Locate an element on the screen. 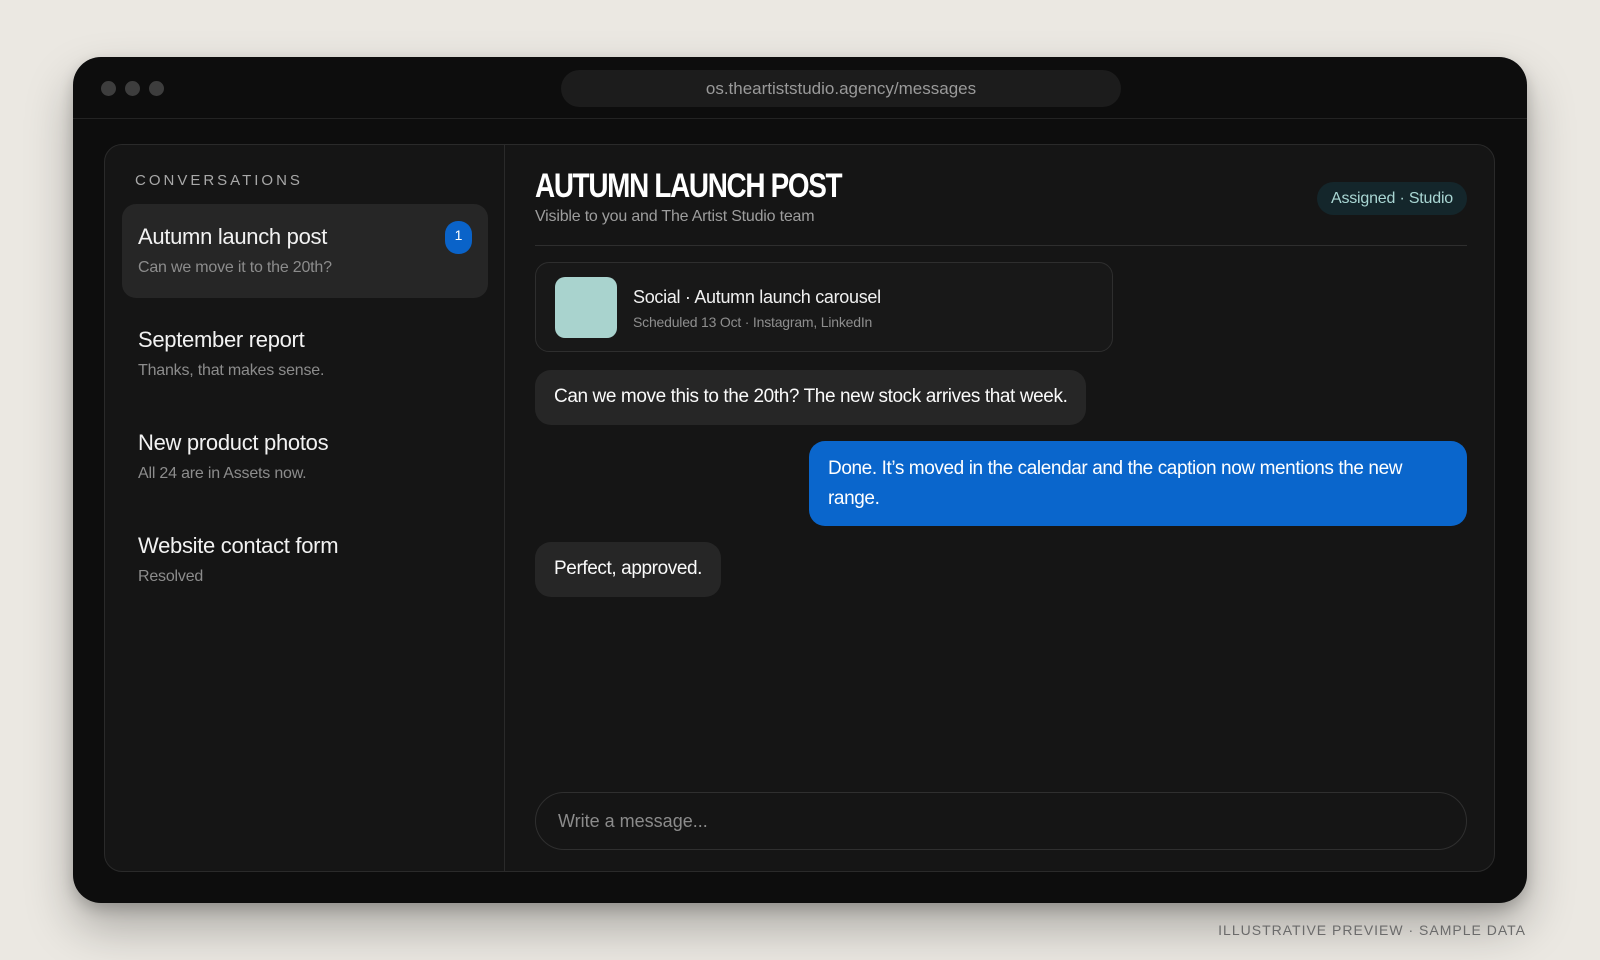  message-input is located at coordinates (1001, 821).